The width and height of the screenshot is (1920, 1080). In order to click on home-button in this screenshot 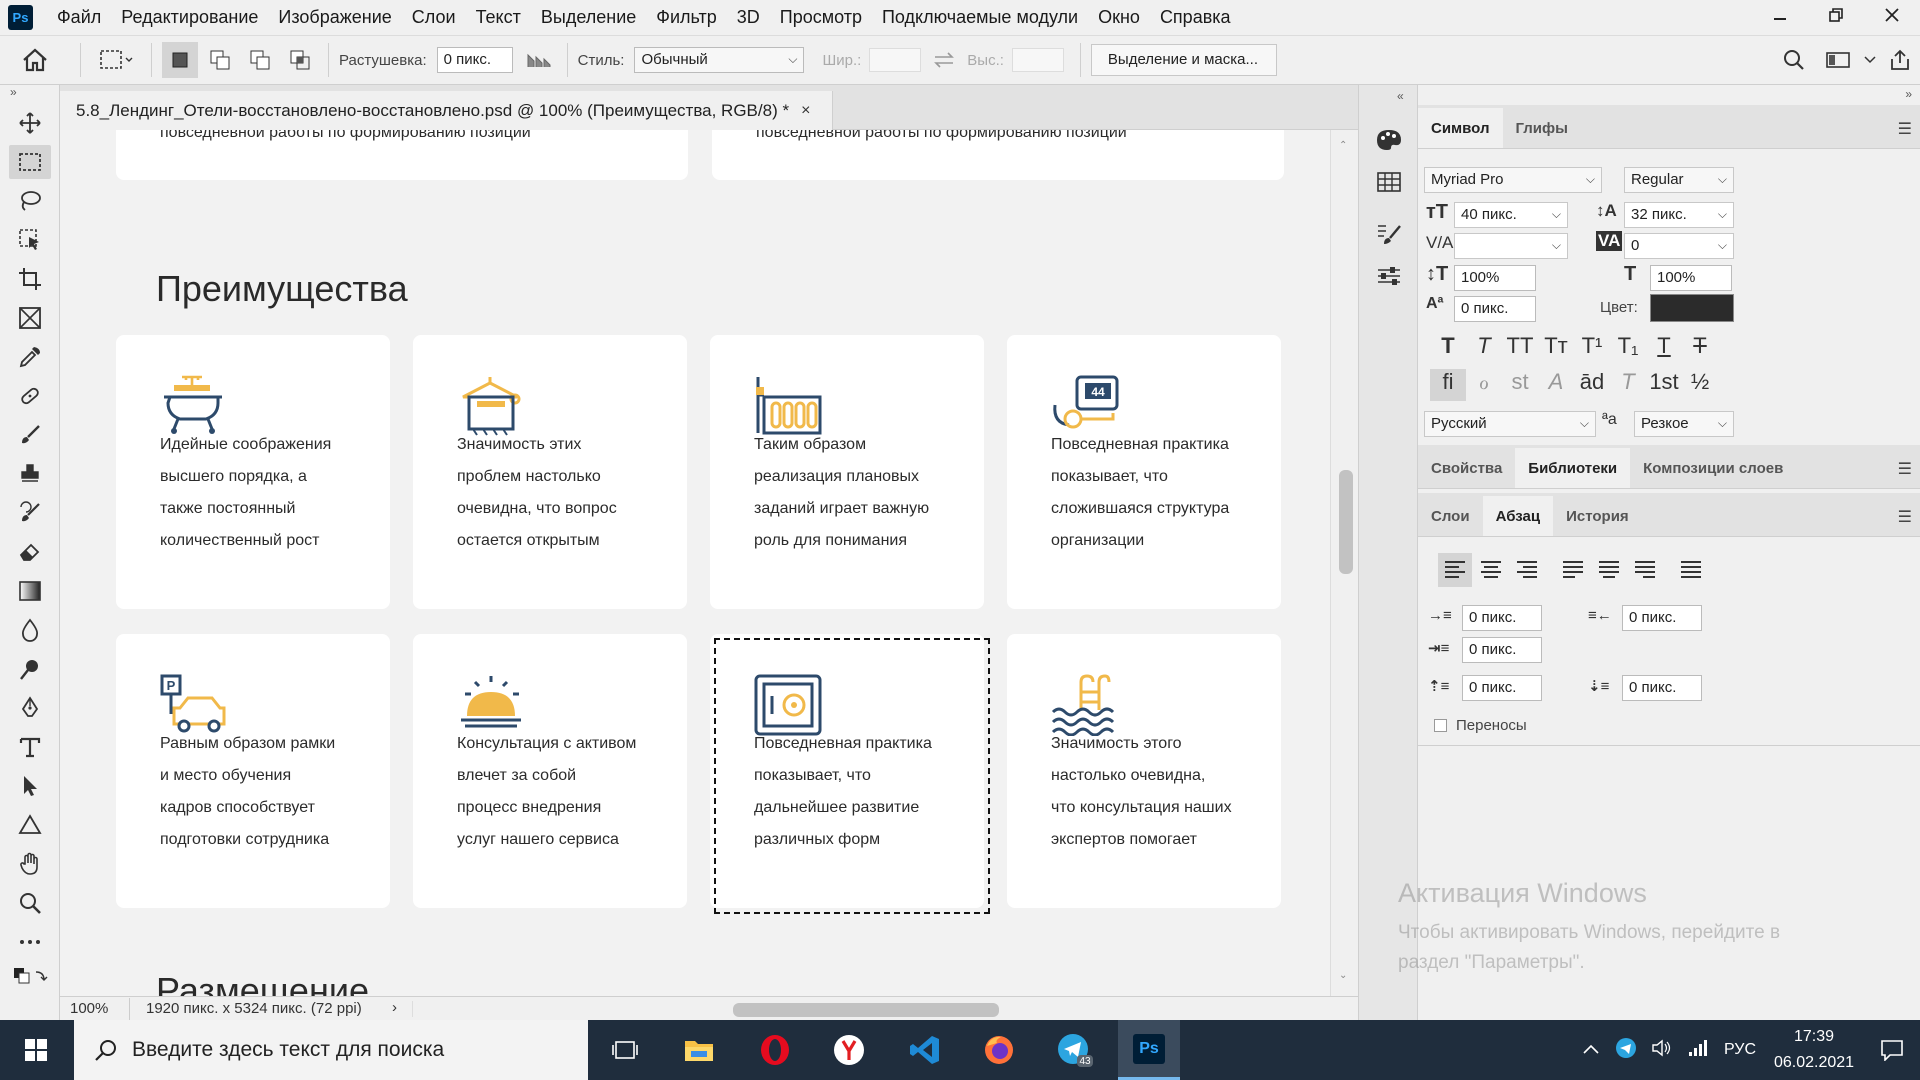, I will do `click(35, 60)`.